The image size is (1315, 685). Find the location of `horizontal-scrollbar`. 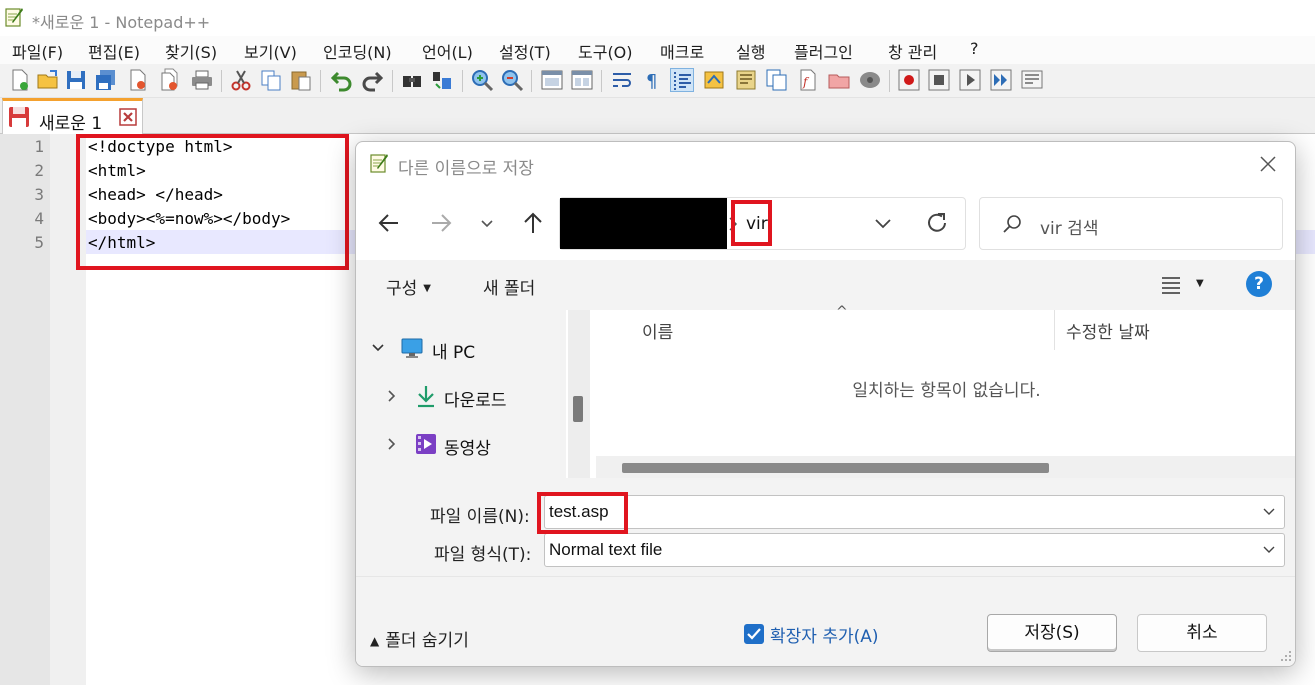

horizontal-scrollbar is located at coordinates (945, 467).